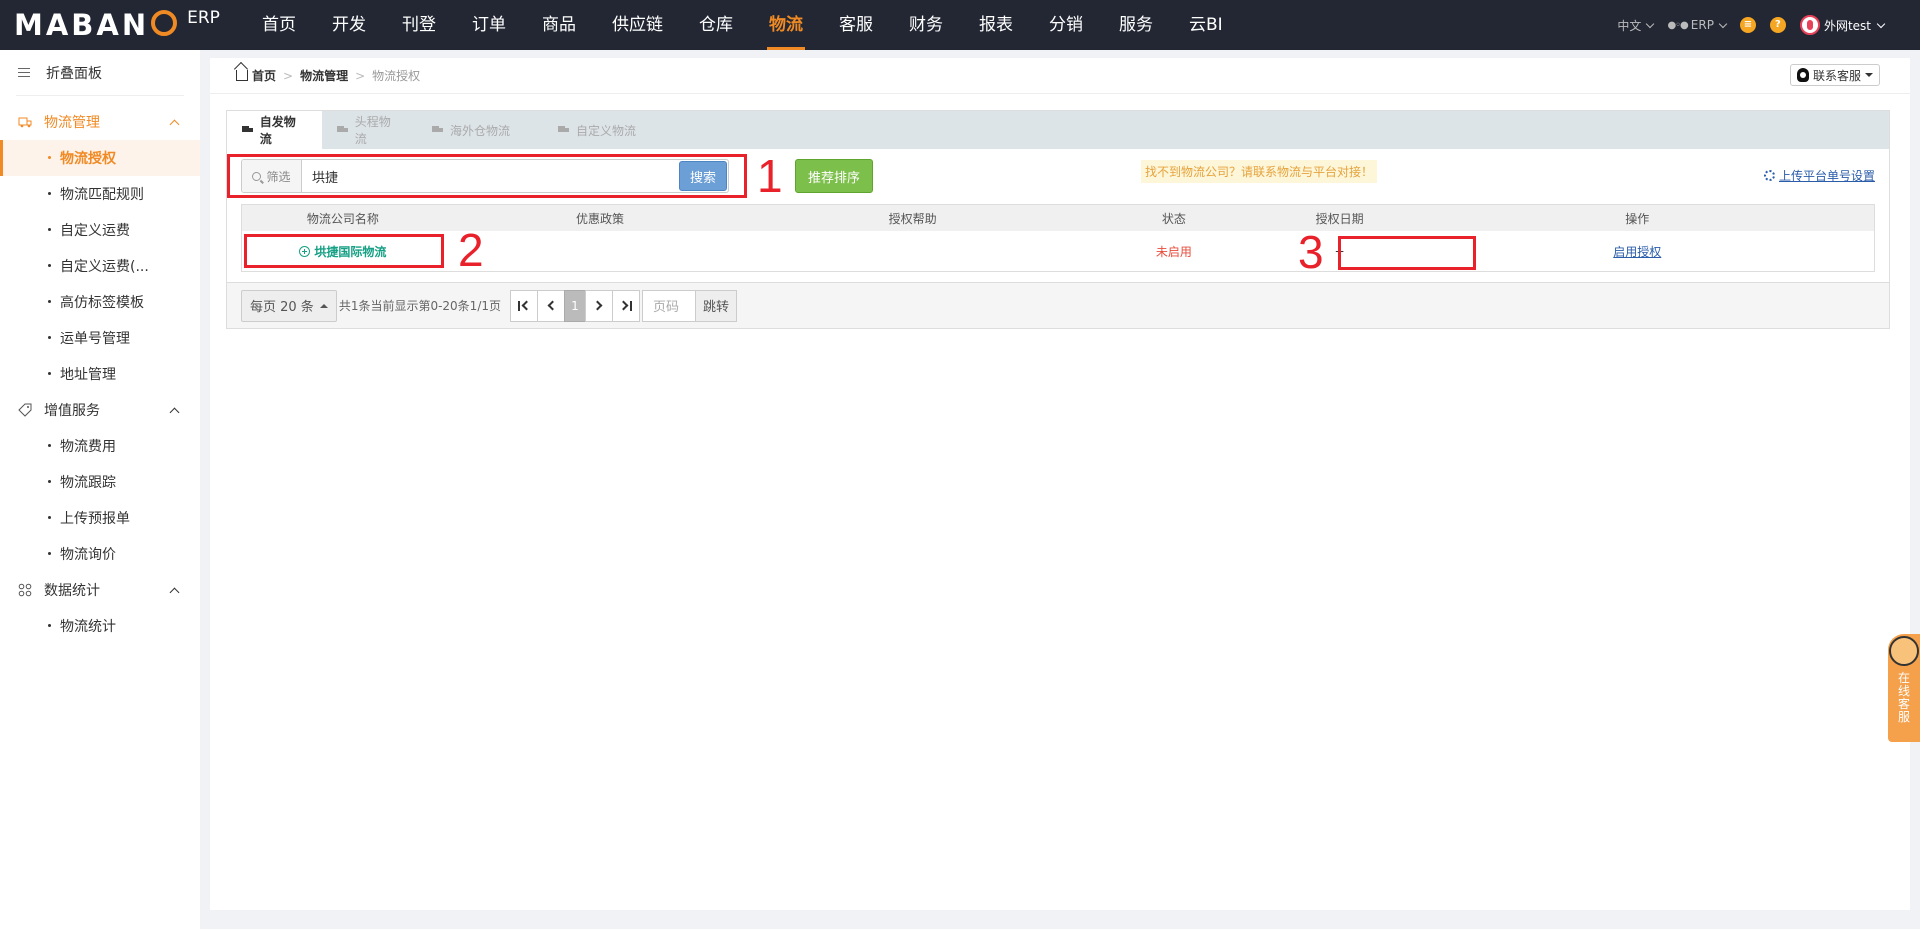  Describe the element at coordinates (1847, 25) in the screenshot. I see `user-name: 外网test` at that location.